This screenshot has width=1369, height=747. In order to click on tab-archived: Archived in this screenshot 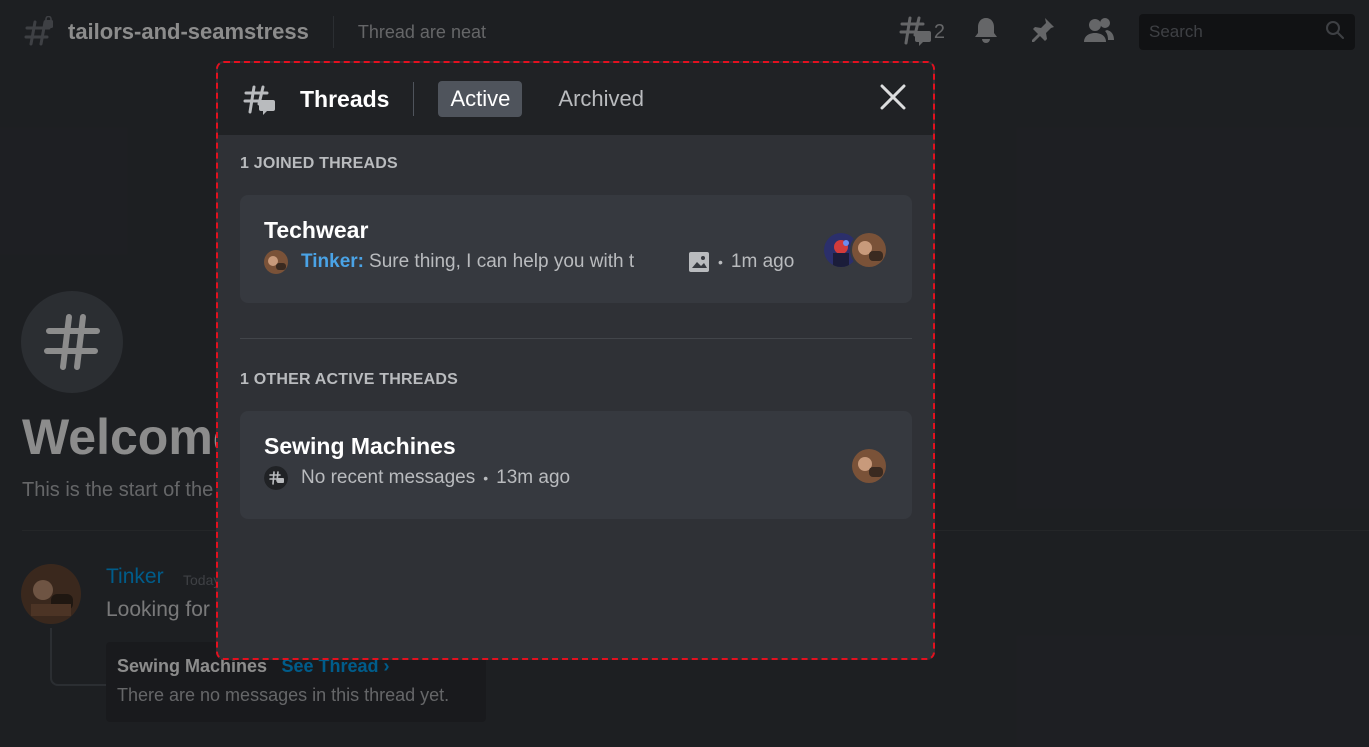, I will do `click(601, 99)`.